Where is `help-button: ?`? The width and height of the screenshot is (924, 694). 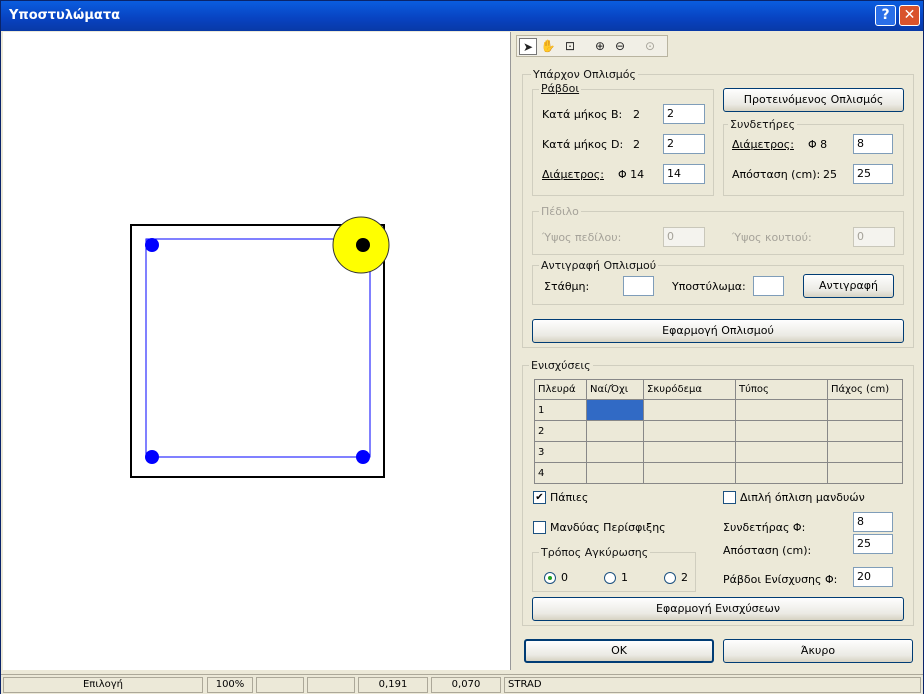 help-button: ? is located at coordinates (885, 15).